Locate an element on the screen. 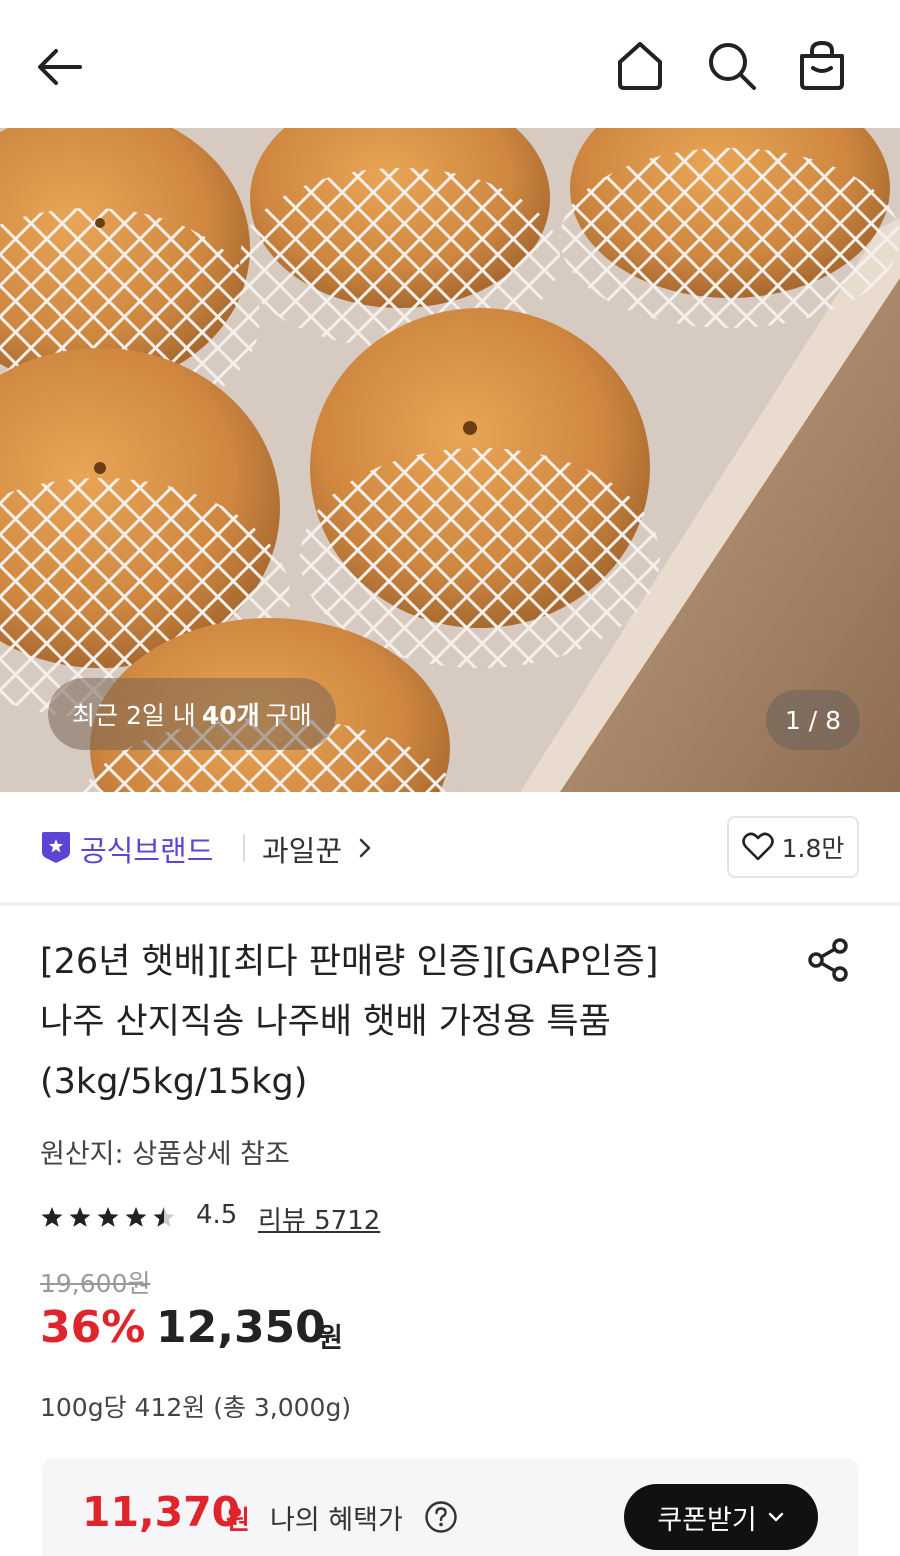  recent-purchase-badge: 최근 2일 내 40개 구매 is located at coordinates (192, 714).